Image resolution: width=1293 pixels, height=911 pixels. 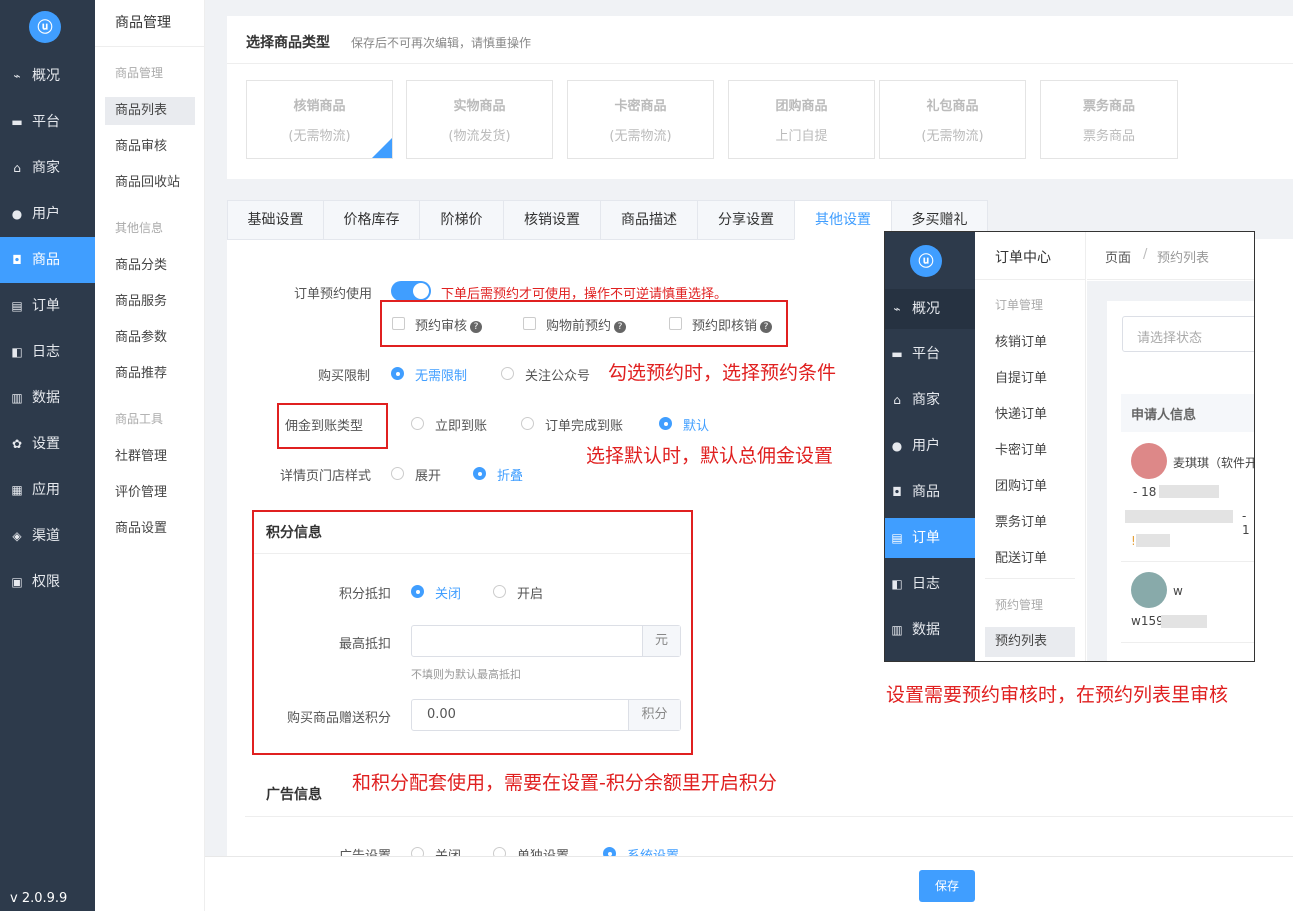 I want to click on tab-basic: 基础设置, so click(x=275, y=220).